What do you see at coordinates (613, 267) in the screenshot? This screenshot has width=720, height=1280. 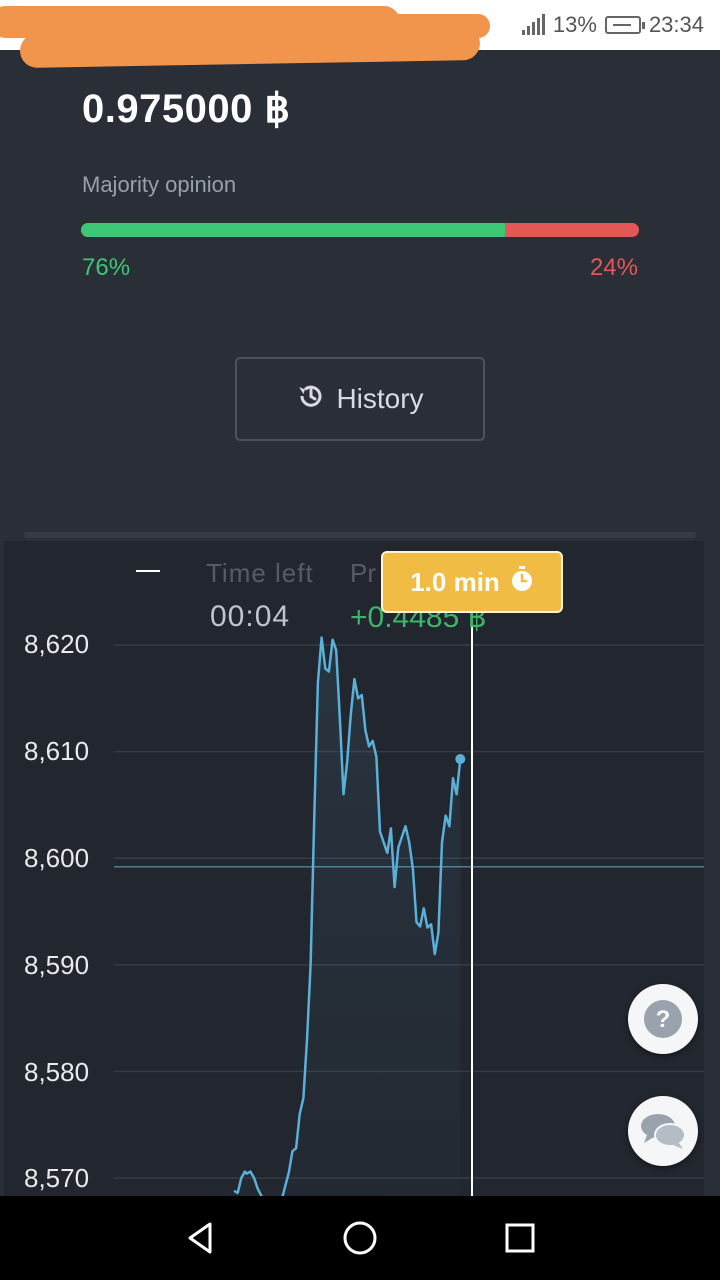 I see `majority-down-percent: 24%` at bounding box center [613, 267].